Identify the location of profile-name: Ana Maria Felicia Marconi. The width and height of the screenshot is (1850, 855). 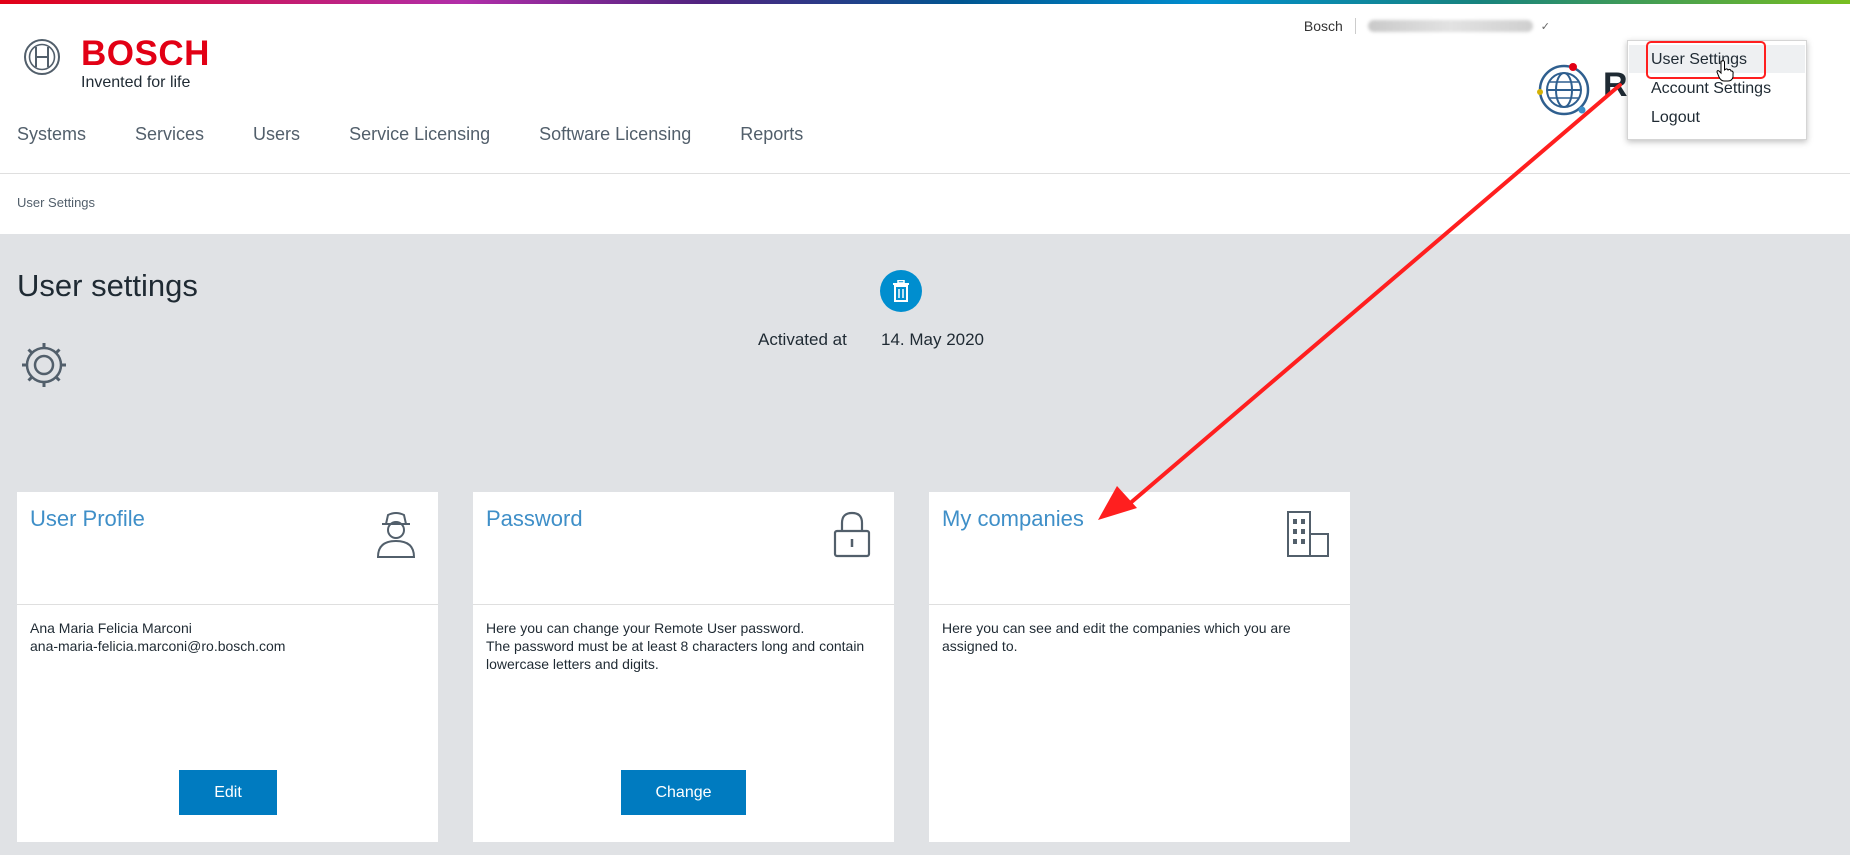
(111, 628).